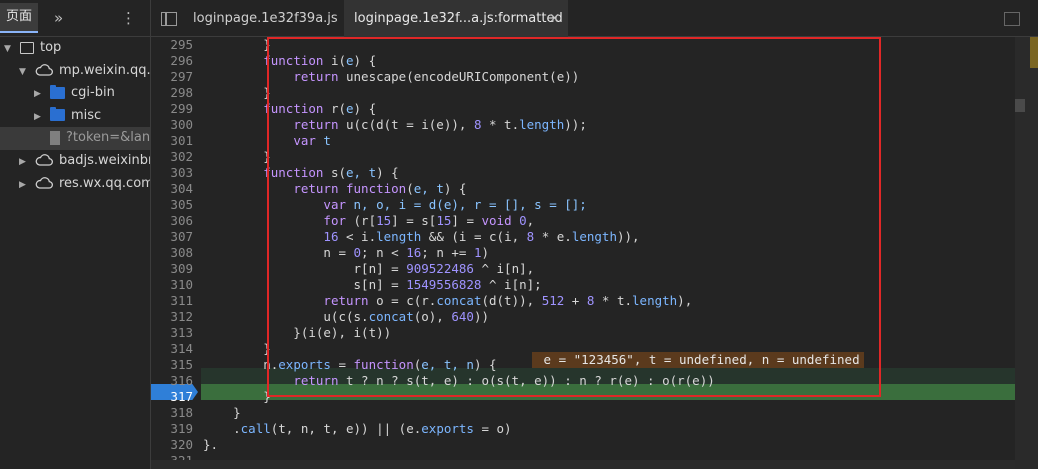 The image size is (1038, 469). What do you see at coordinates (172, 77) in the screenshot?
I see `line-number: 297` at bounding box center [172, 77].